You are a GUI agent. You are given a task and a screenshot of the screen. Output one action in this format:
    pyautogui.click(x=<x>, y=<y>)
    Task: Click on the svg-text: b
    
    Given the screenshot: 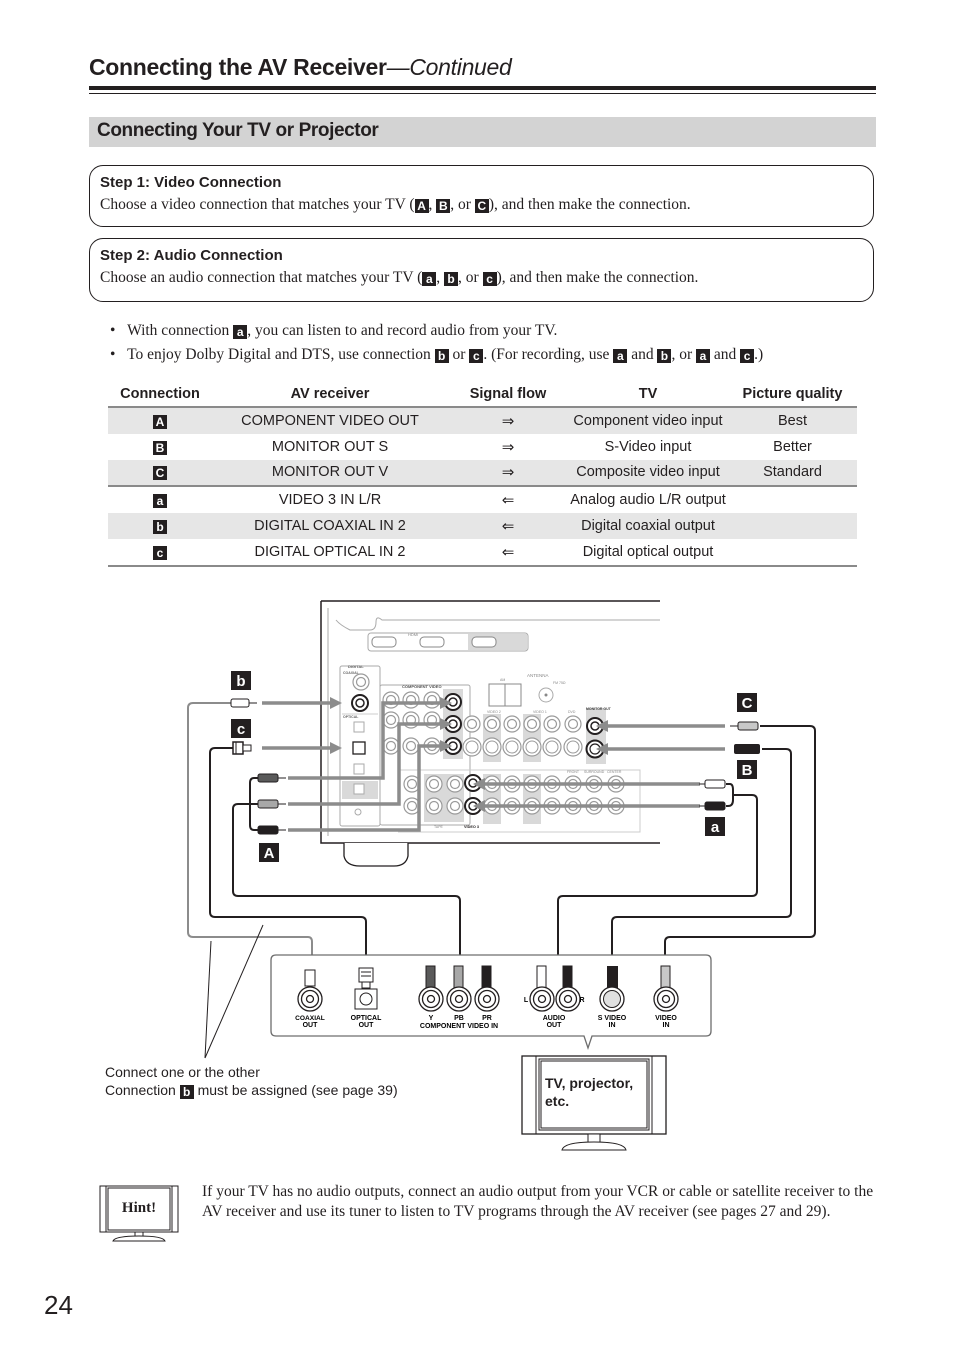 What is the action you would take?
    pyautogui.click(x=240, y=681)
    